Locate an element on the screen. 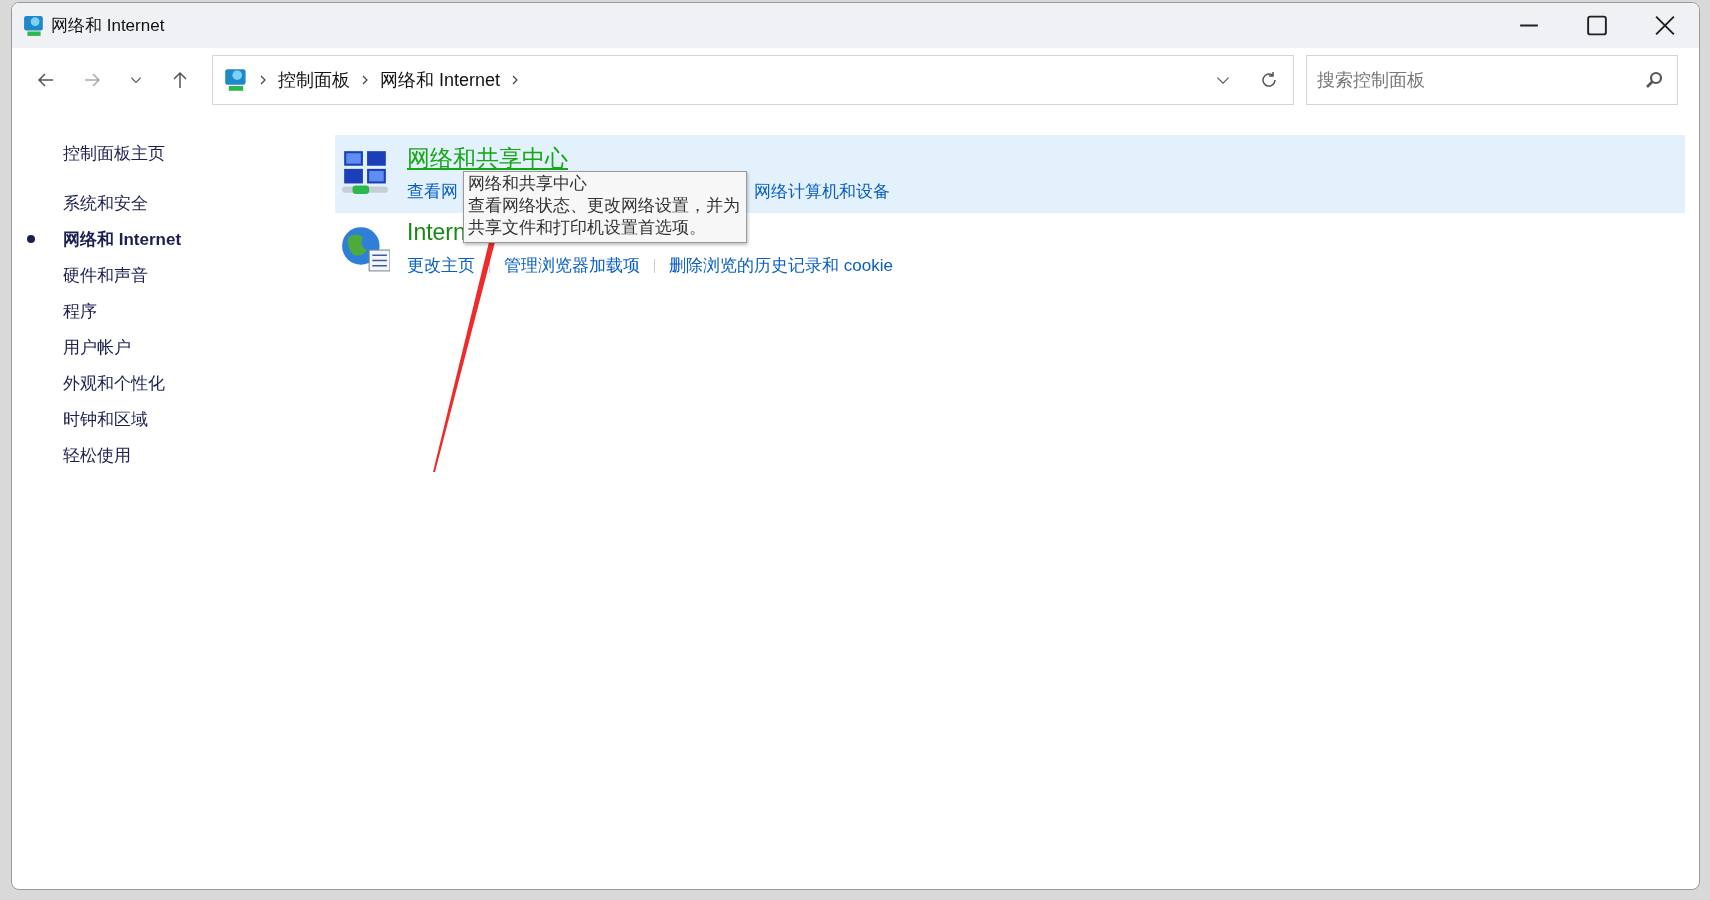 The height and width of the screenshot is (900, 1710). breadcrumb-item: 网络和 Internet is located at coordinates (440, 80).